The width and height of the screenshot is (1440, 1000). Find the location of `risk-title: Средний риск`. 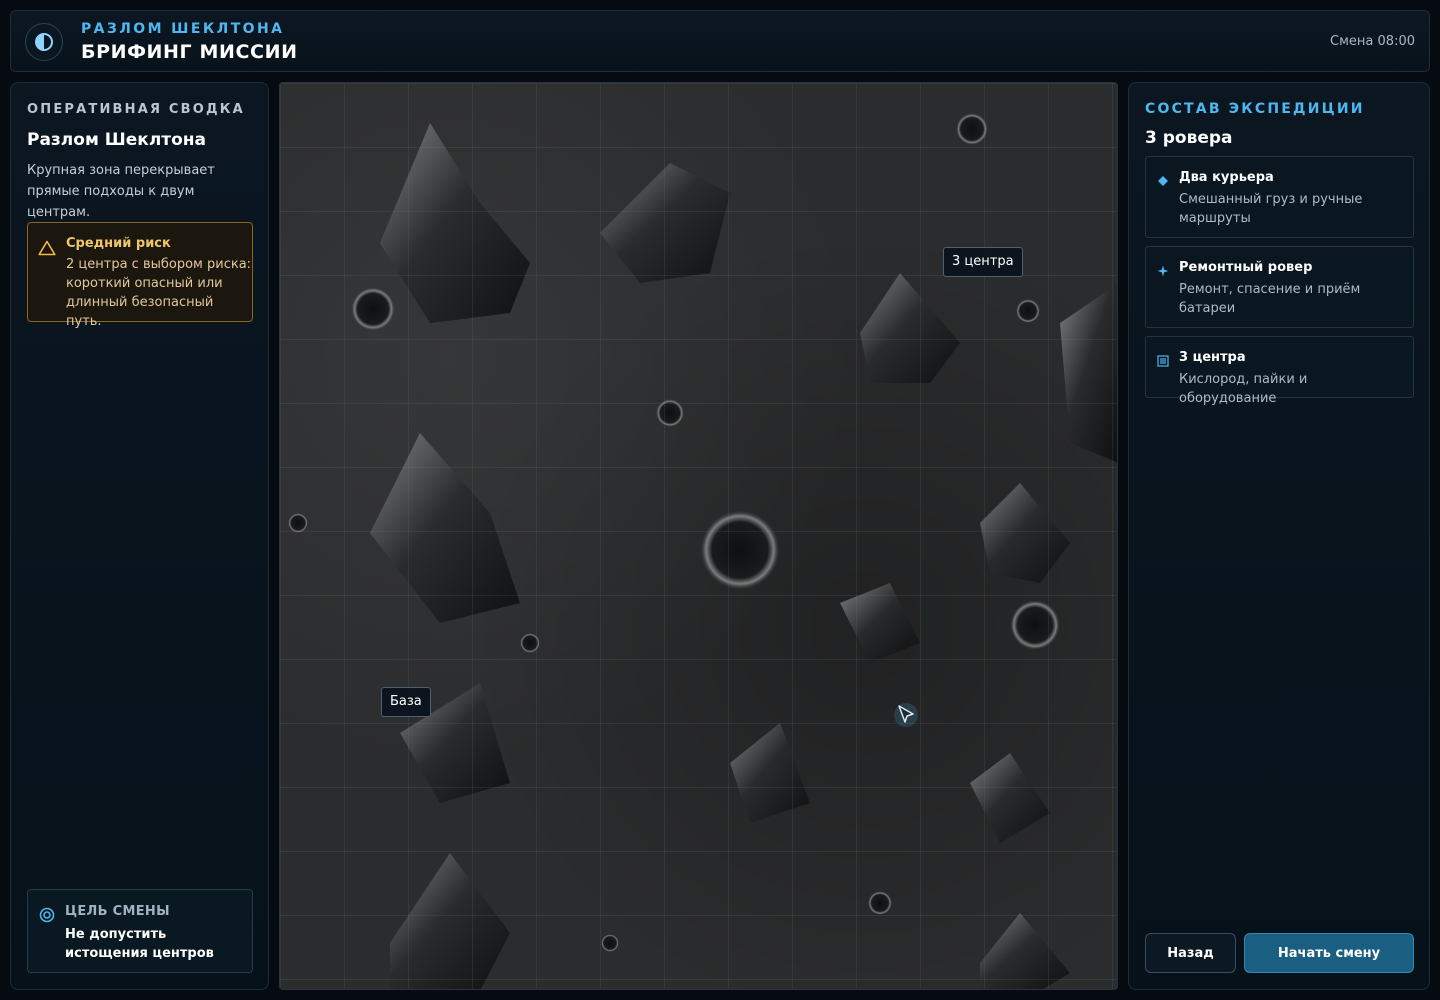

risk-title: Средний риск is located at coordinates (118, 243).